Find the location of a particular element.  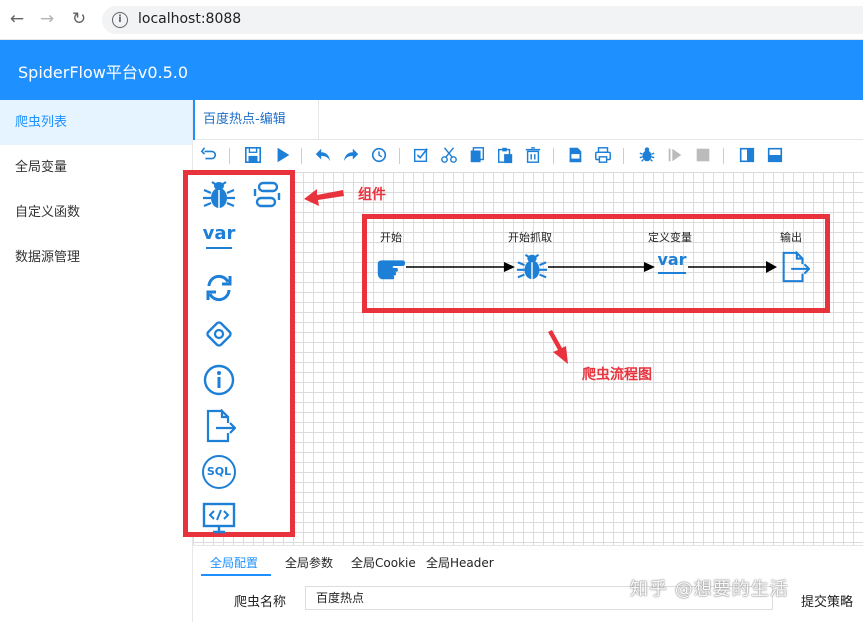

component-palette: var SQL is located at coordinates (239, 353).